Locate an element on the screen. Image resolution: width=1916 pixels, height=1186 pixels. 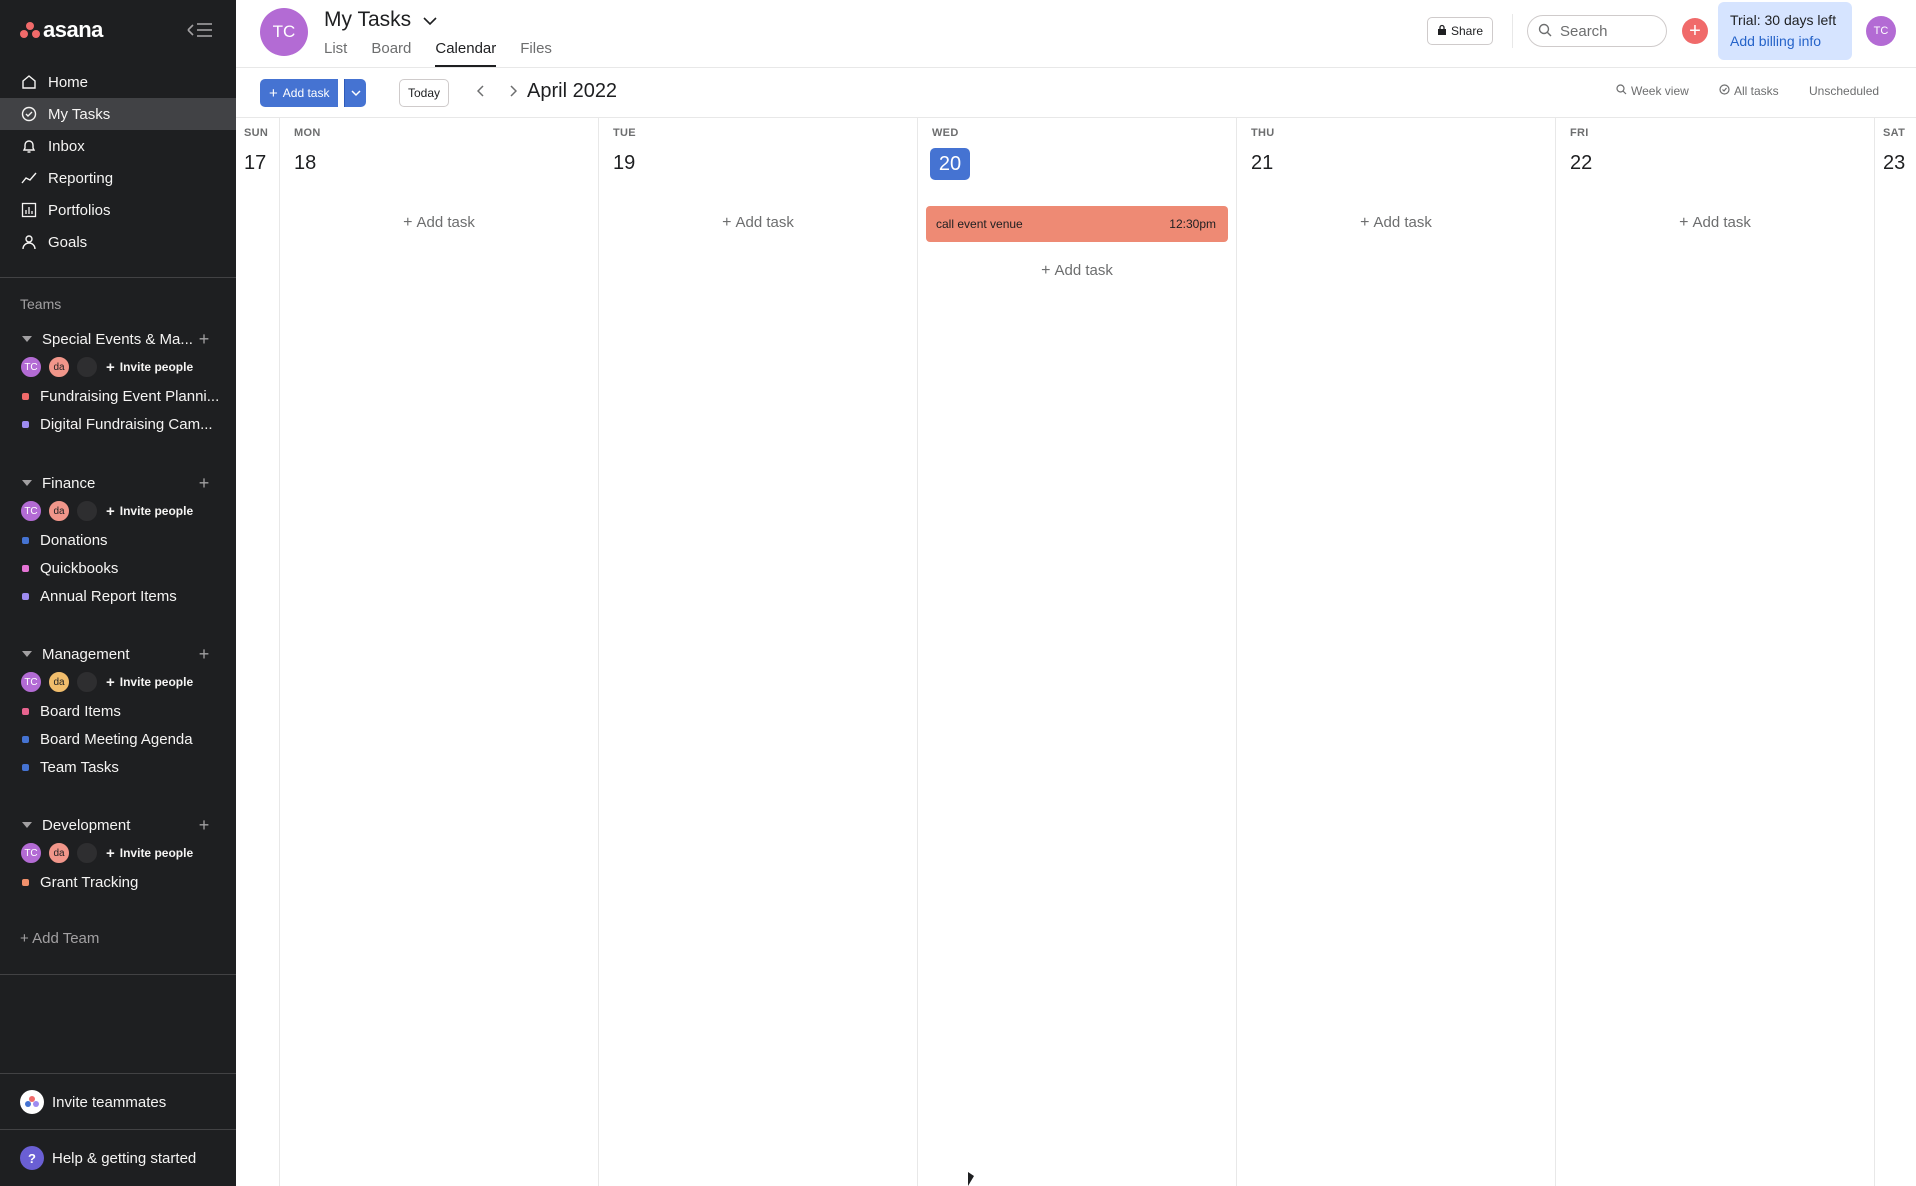
quick-add-button: + is located at coordinates (1695, 31).